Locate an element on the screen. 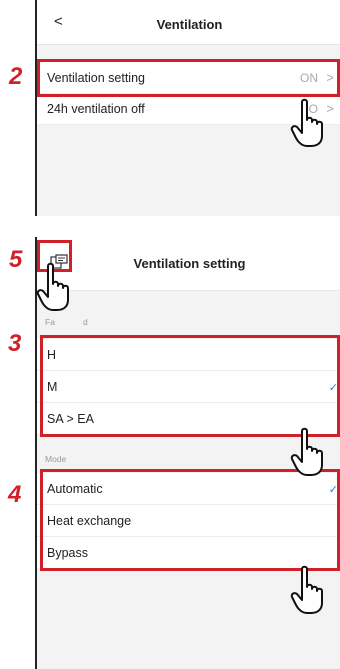 The height and width of the screenshot is (669, 340). step-2-highlight is located at coordinates (188, 78).